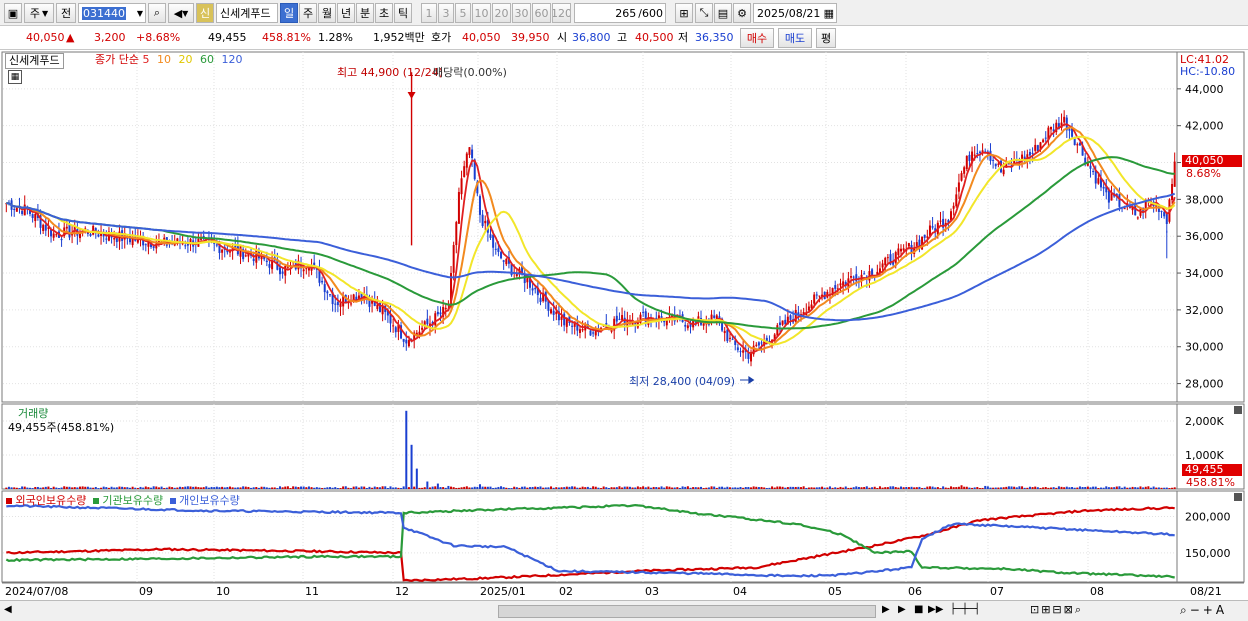 The image size is (1248, 621). What do you see at coordinates (157, 13) in the screenshot?
I see `search-icon: ⌕` at bounding box center [157, 13].